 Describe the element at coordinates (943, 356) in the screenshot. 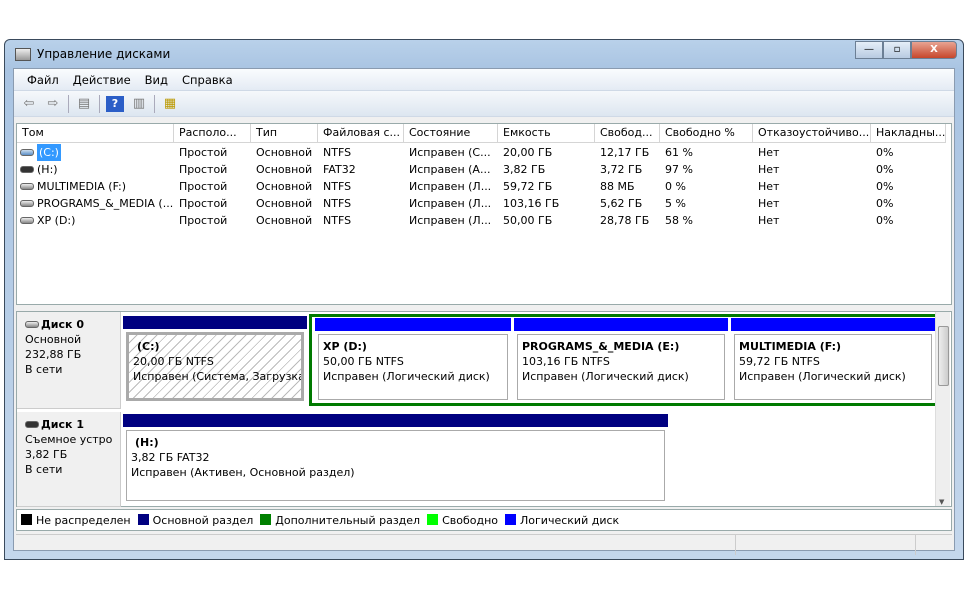

I see `scrollbar-thumb` at that location.